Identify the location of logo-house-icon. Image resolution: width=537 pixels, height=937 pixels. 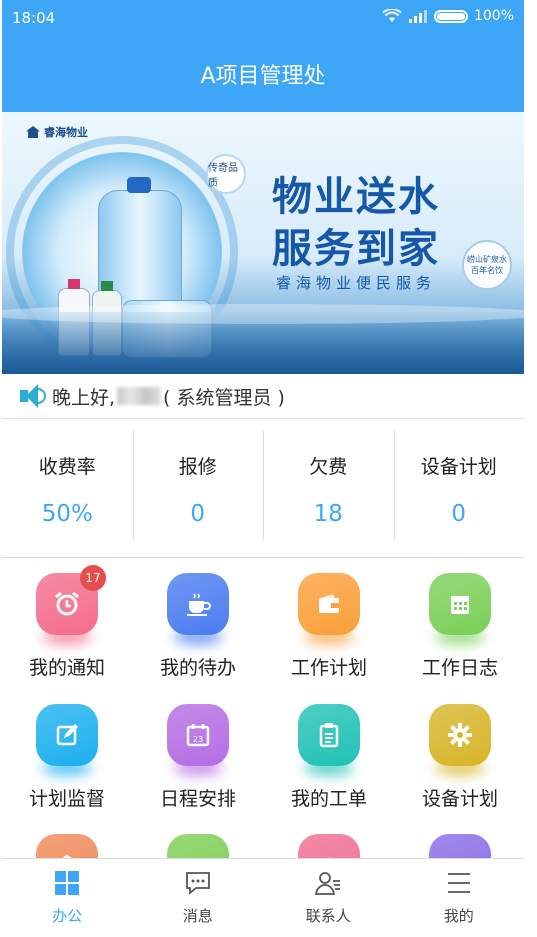
(33, 132).